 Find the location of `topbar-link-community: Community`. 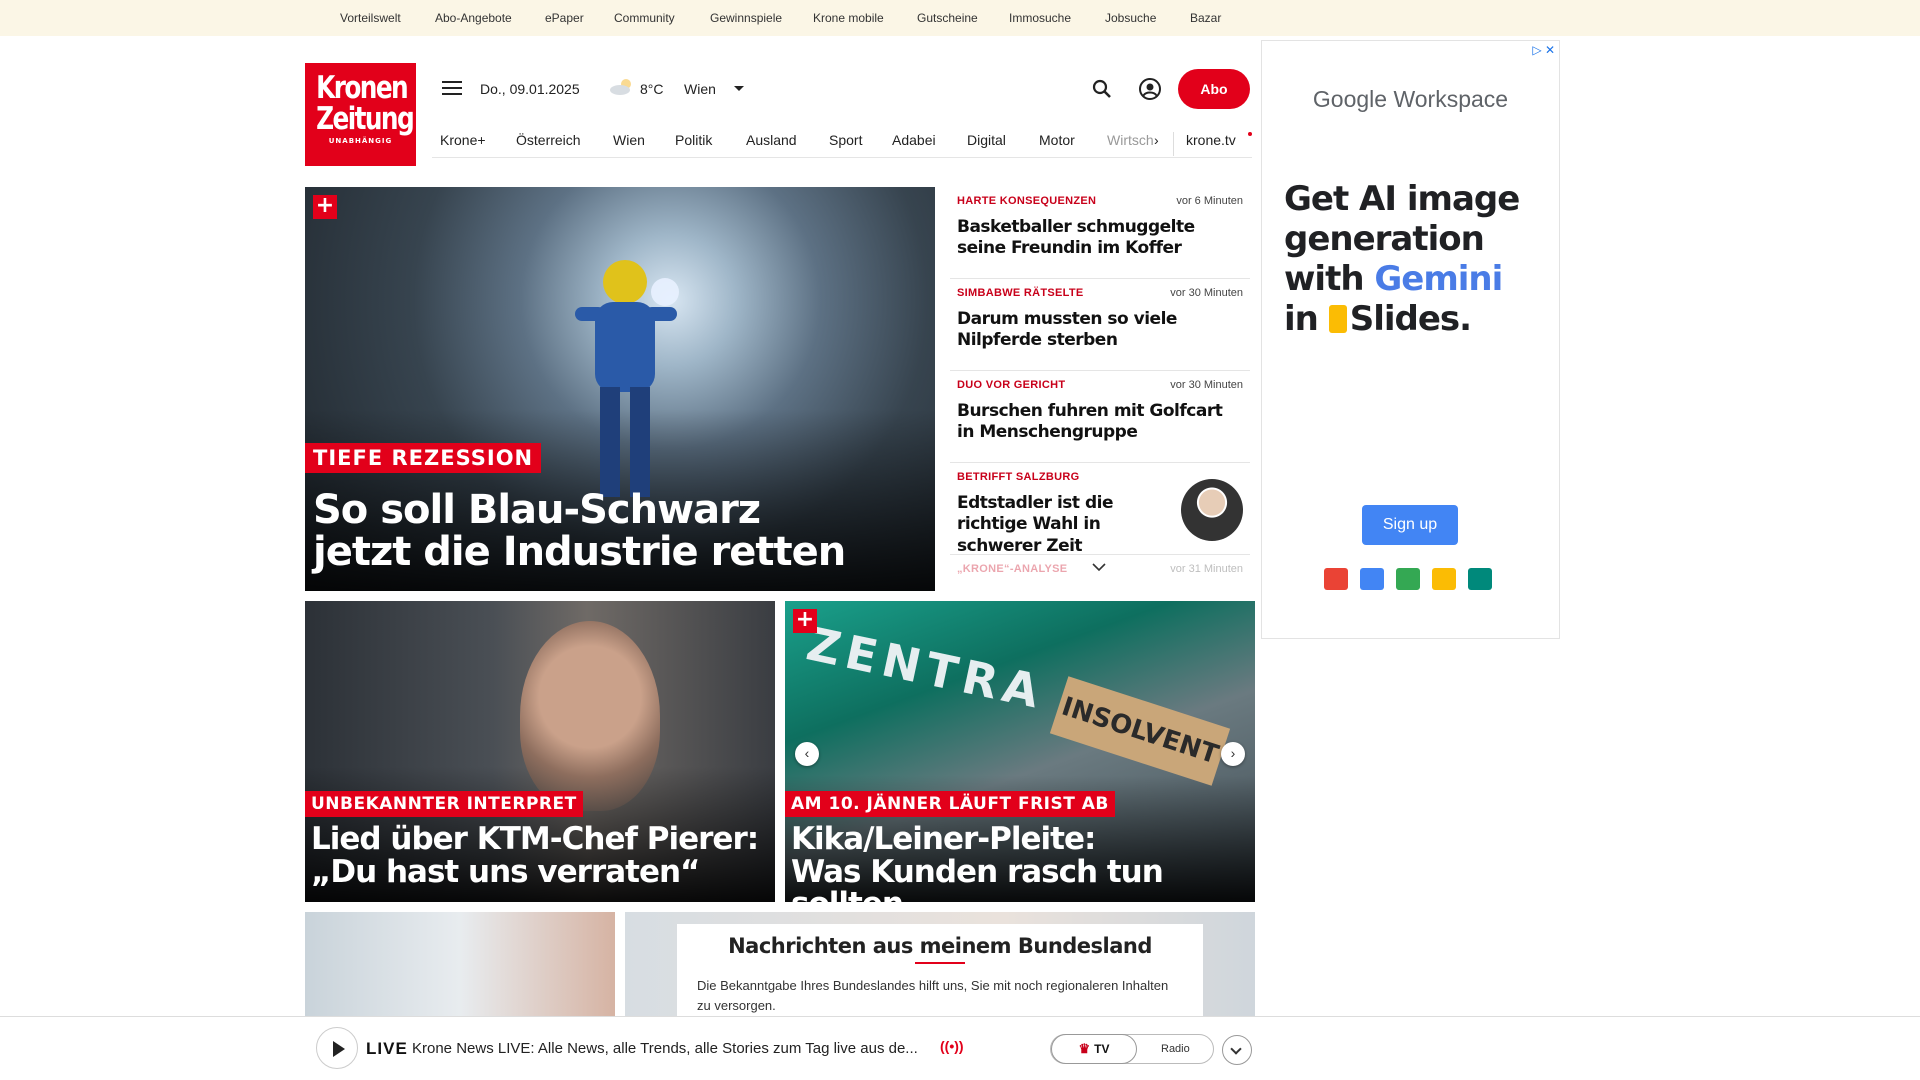

topbar-link-community: Community is located at coordinates (644, 18).